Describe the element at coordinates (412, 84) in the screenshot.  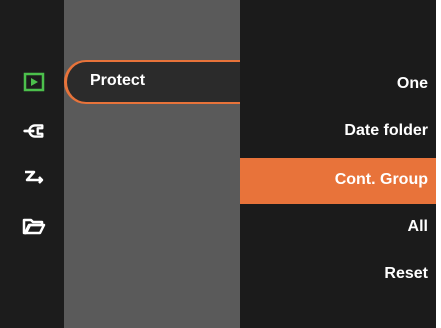
I see `option-one: One` at that location.